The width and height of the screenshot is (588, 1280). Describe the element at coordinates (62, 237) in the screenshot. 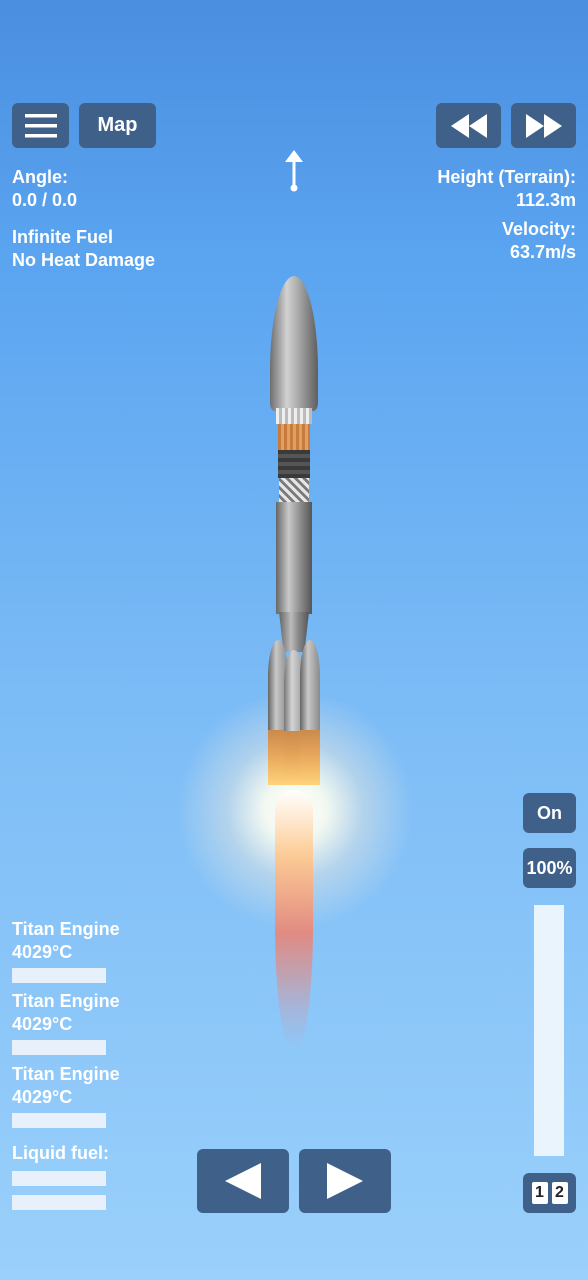

I see `infinite-fuel-text: Infinite Fuel` at that location.